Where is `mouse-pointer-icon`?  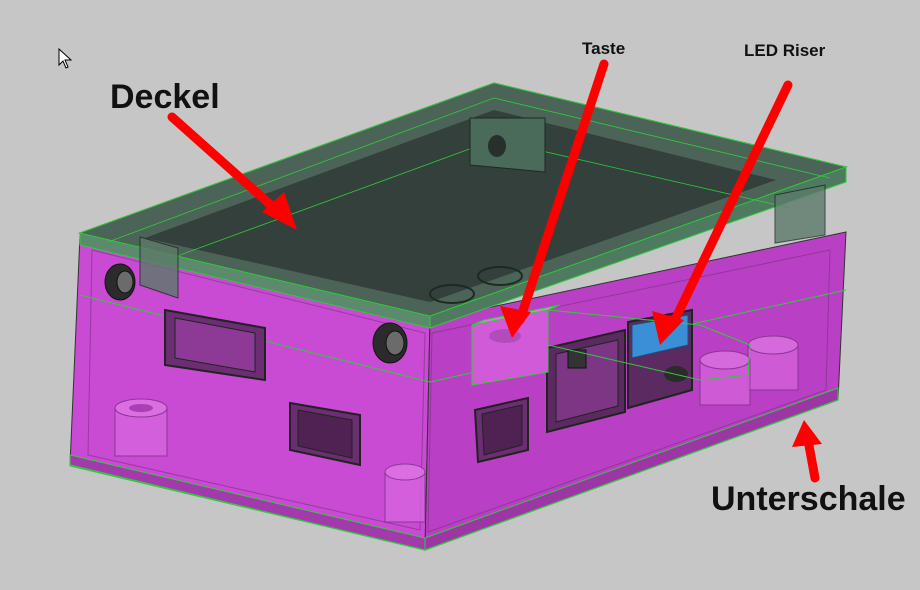
mouse-pointer-icon is located at coordinates (65, 58).